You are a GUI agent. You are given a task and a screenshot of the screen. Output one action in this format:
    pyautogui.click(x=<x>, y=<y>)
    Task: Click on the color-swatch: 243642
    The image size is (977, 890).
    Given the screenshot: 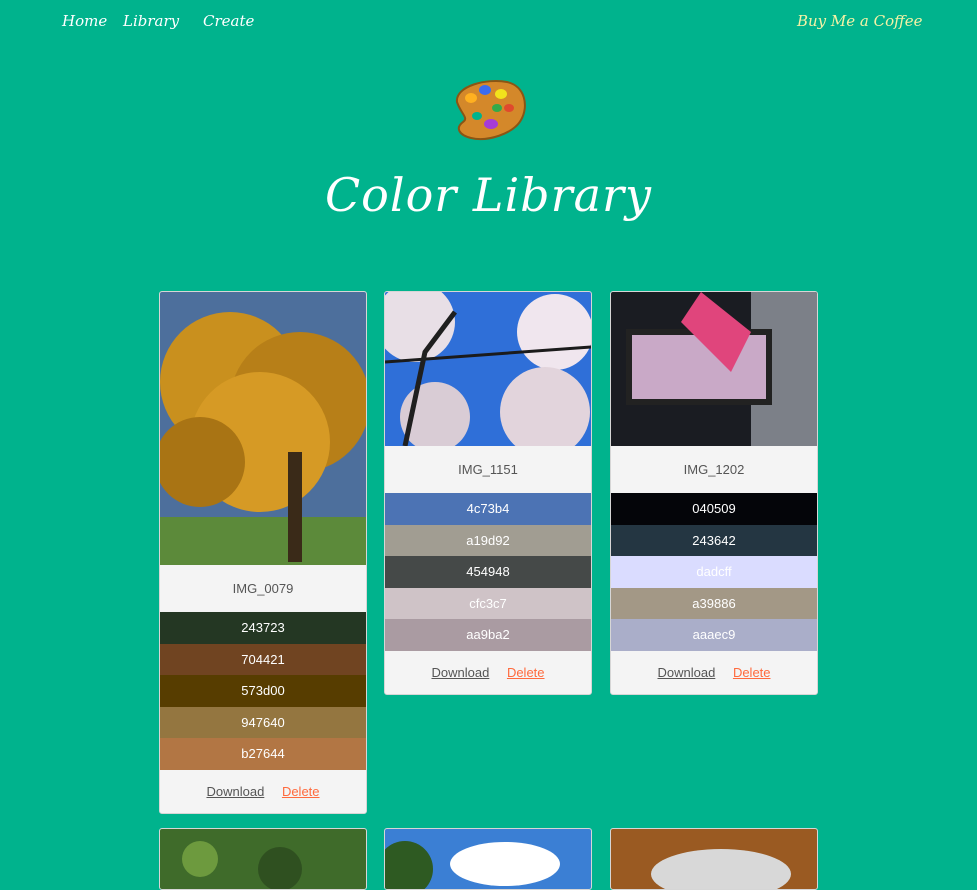 What is the action you would take?
    pyautogui.click(x=714, y=540)
    